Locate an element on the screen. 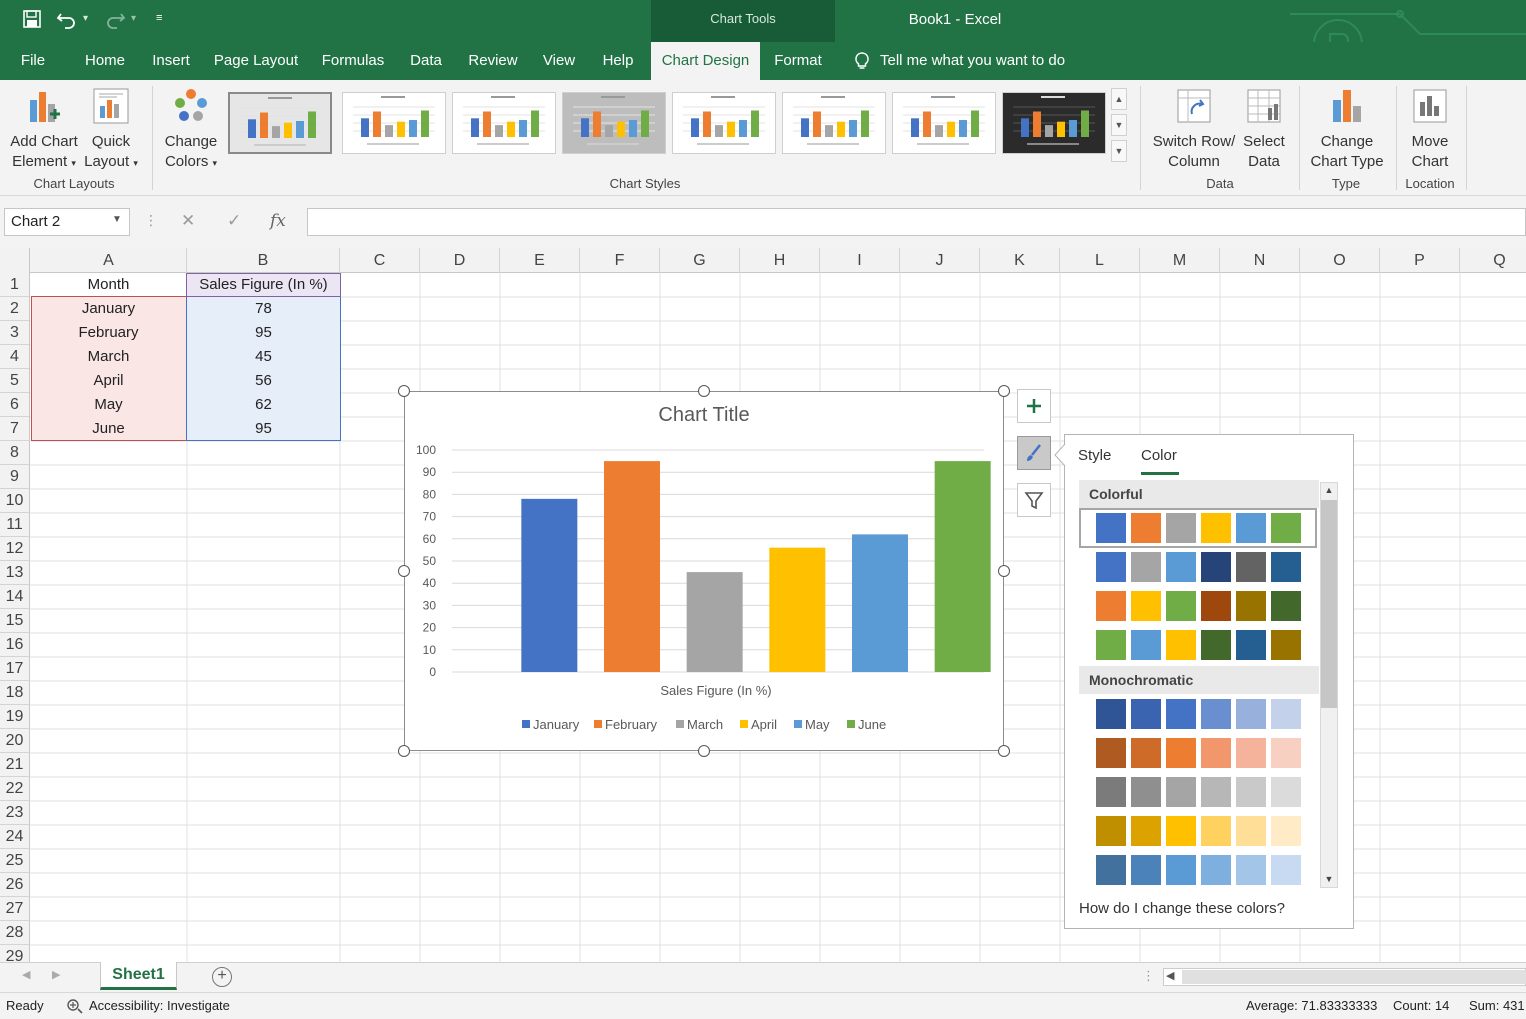  chart-styles-button is located at coordinates (1034, 453).